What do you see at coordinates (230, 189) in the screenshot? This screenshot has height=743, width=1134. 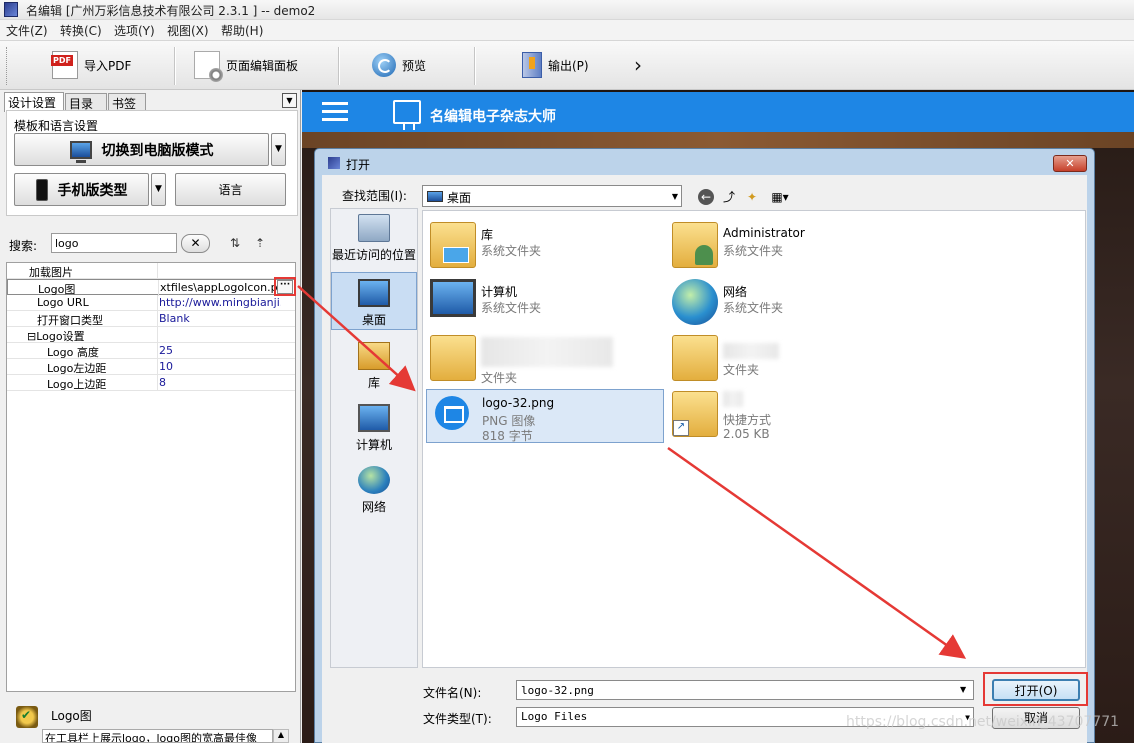 I see `language-button: 语言` at bounding box center [230, 189].